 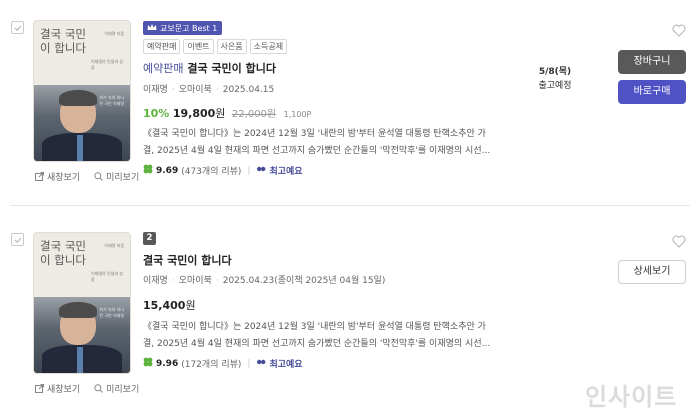 I want to click on reward-points: 1,100P, so click(x=297, y=114).